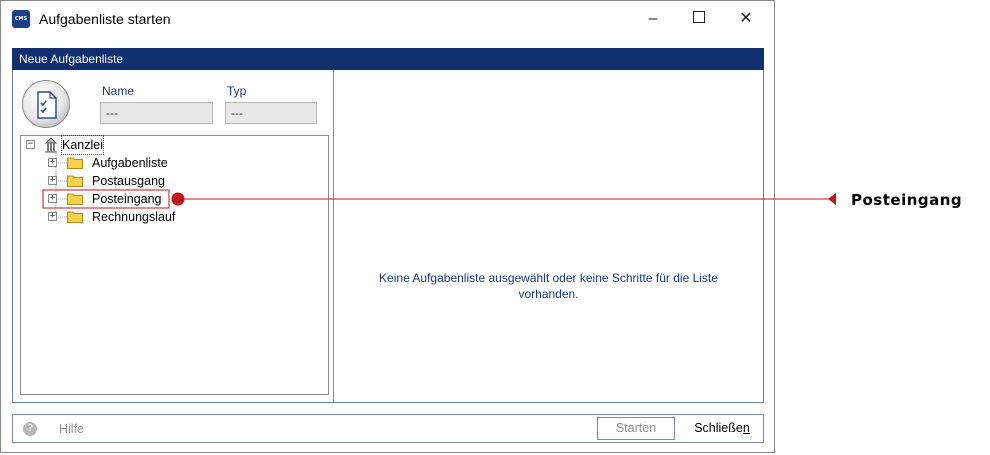  I want to click on name-label: Name, so click(118, 91).